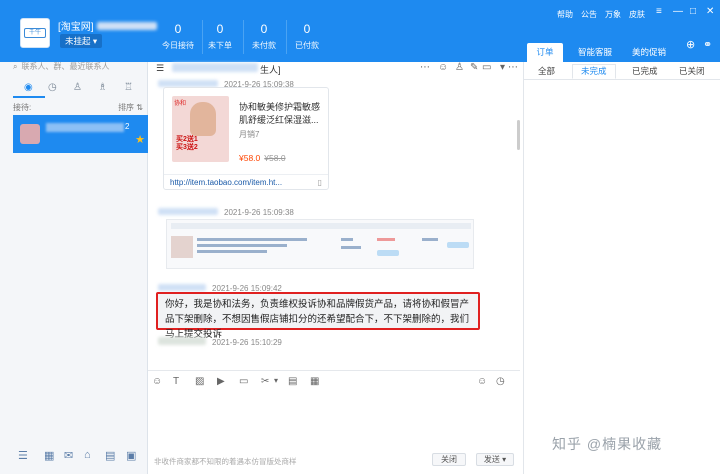 This screenshot has height=474, width=720. Describe the element at coordinates (78, 107) in the screenshot. I see `queue-header: 接待: 排序 ⇅` at that location.